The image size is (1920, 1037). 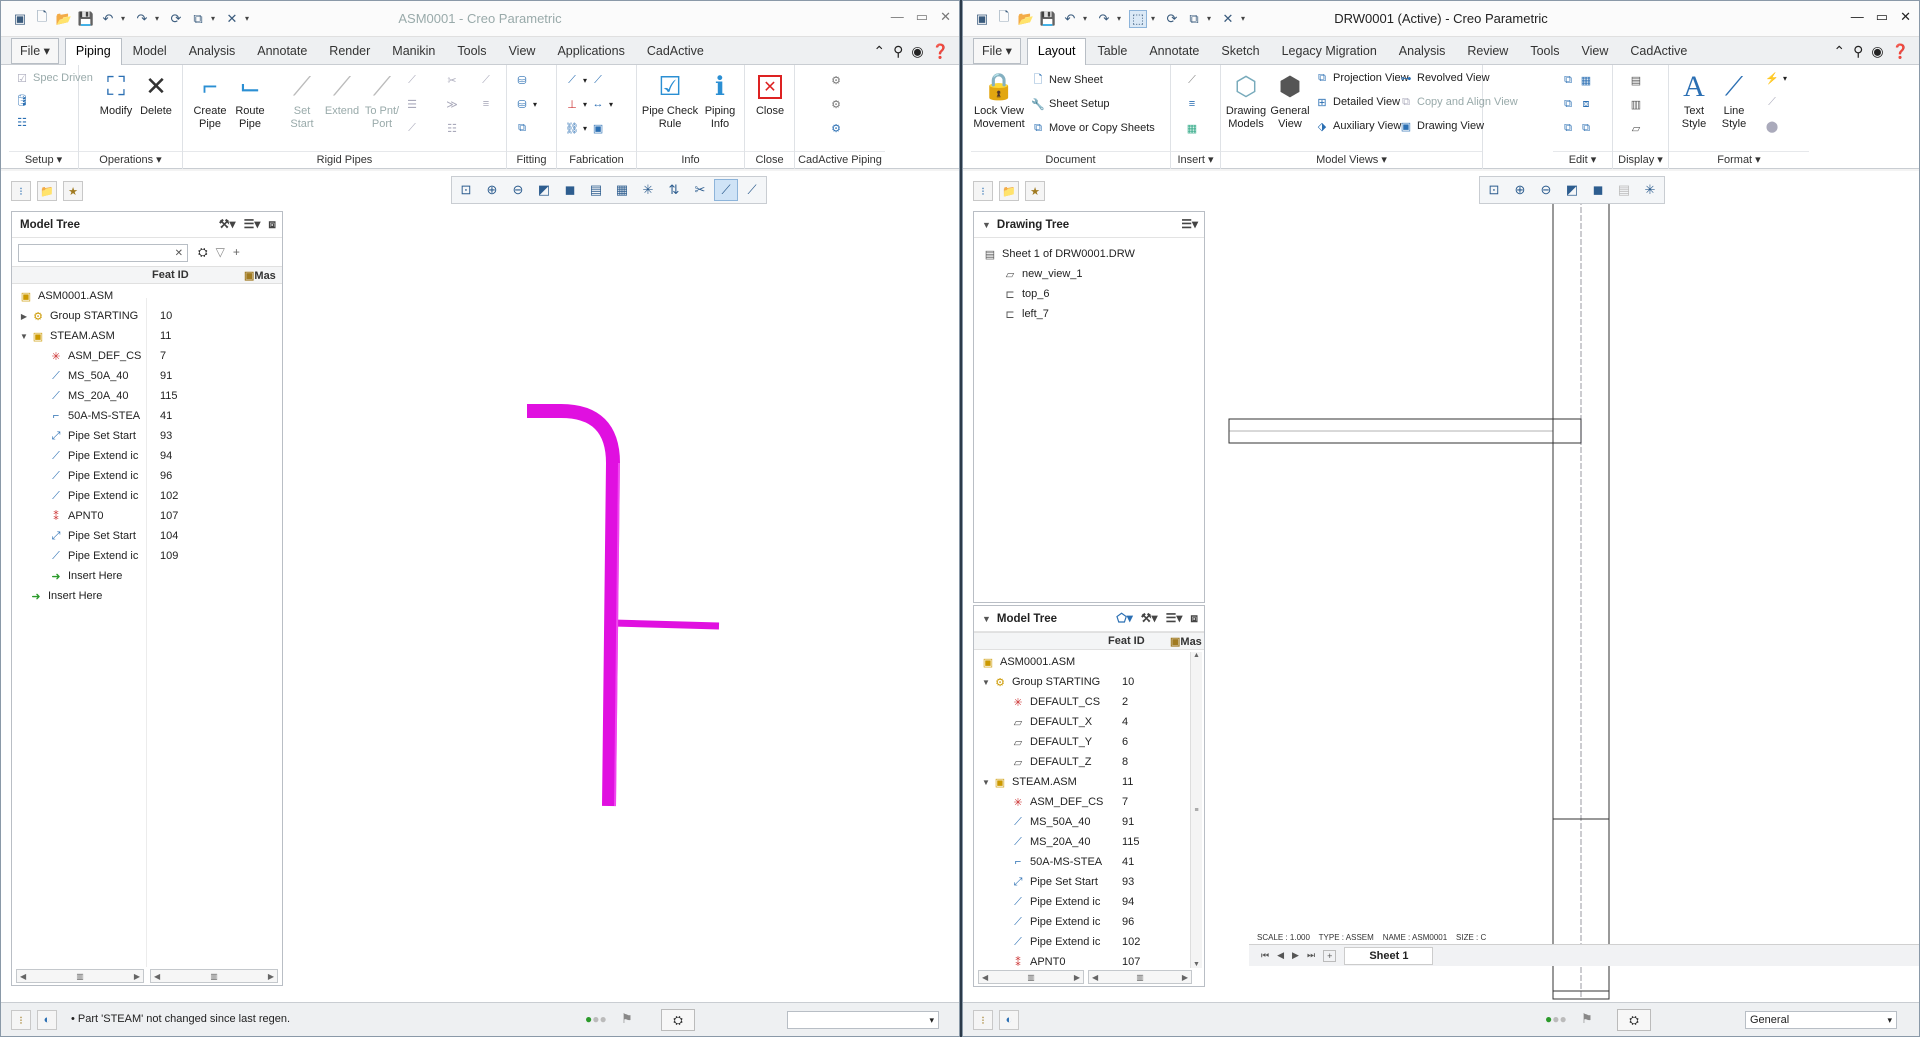 I want to click on group-label-format: Format ▾, so click(x=1739, y=159).